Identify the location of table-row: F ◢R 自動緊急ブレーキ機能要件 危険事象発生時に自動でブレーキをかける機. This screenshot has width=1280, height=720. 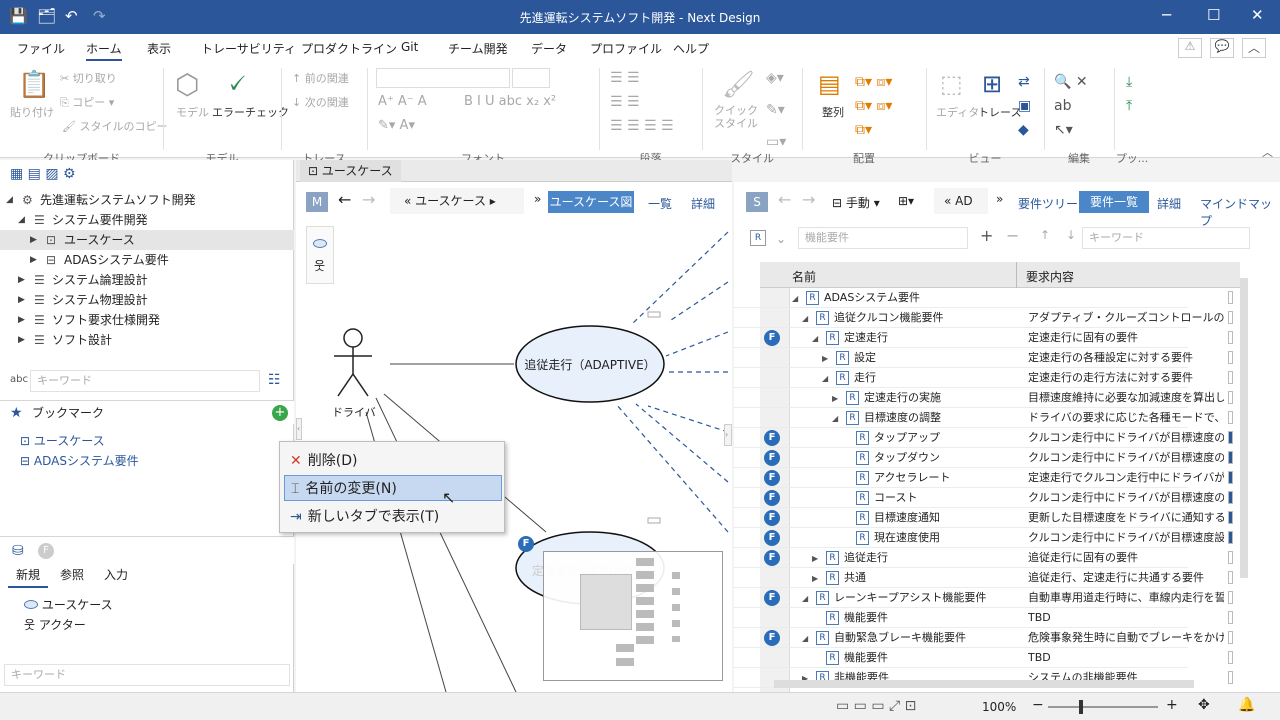
(983, 638).